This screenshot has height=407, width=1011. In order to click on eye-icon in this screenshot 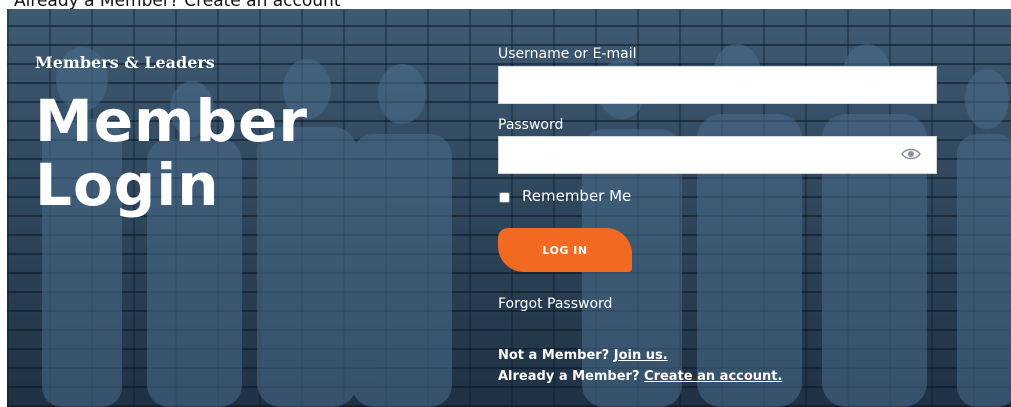, I will do `click(911, 154)`.